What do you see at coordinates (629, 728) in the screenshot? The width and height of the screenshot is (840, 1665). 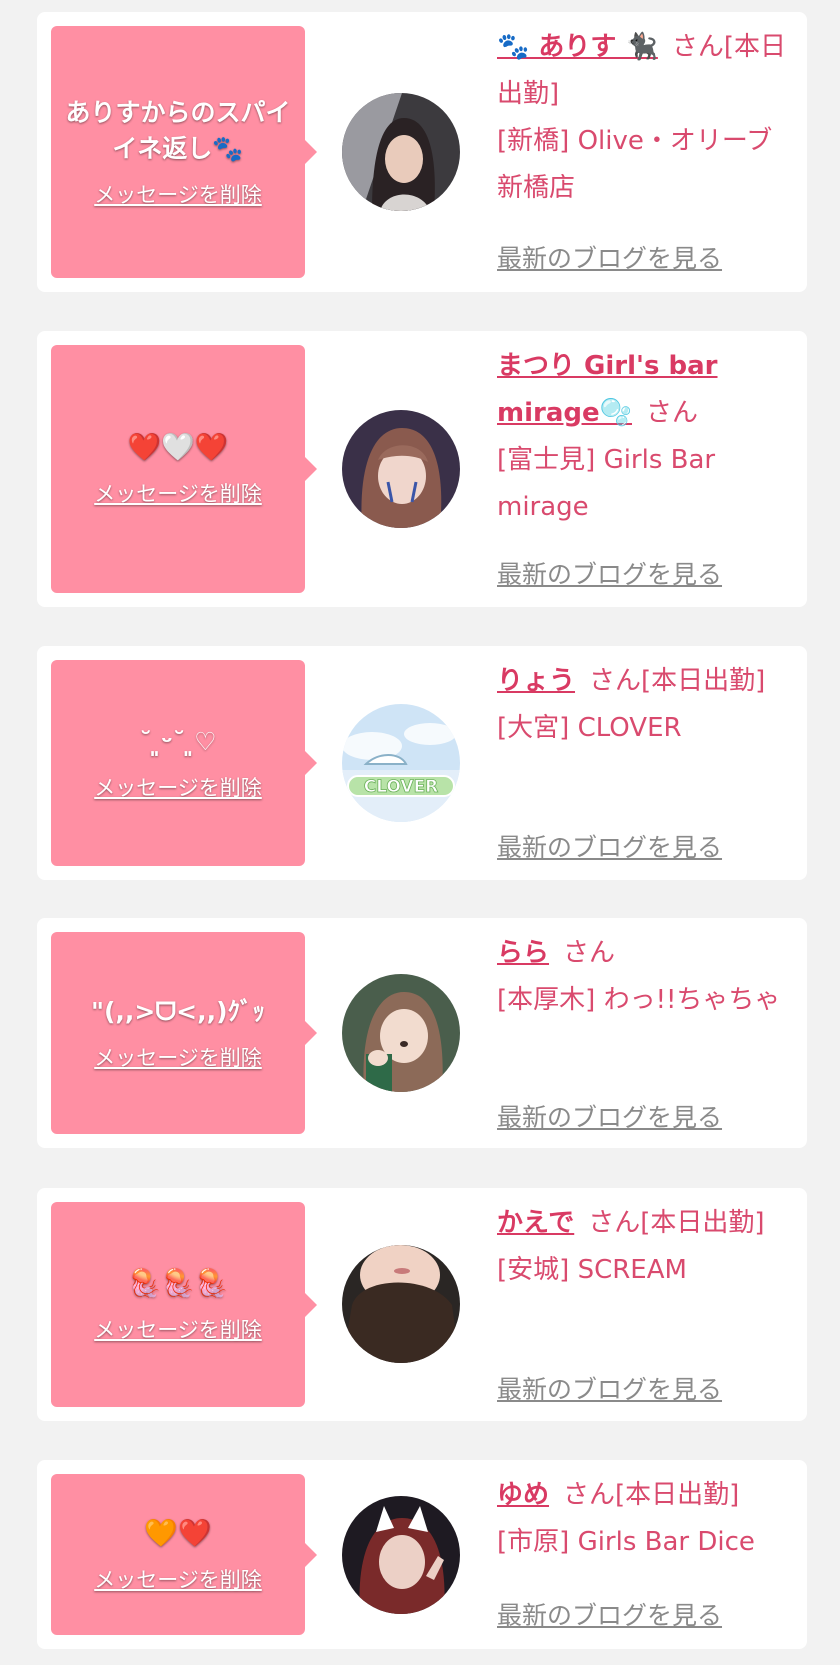 I see `shop-name: CLOVER` at bounding box center [629, 728].